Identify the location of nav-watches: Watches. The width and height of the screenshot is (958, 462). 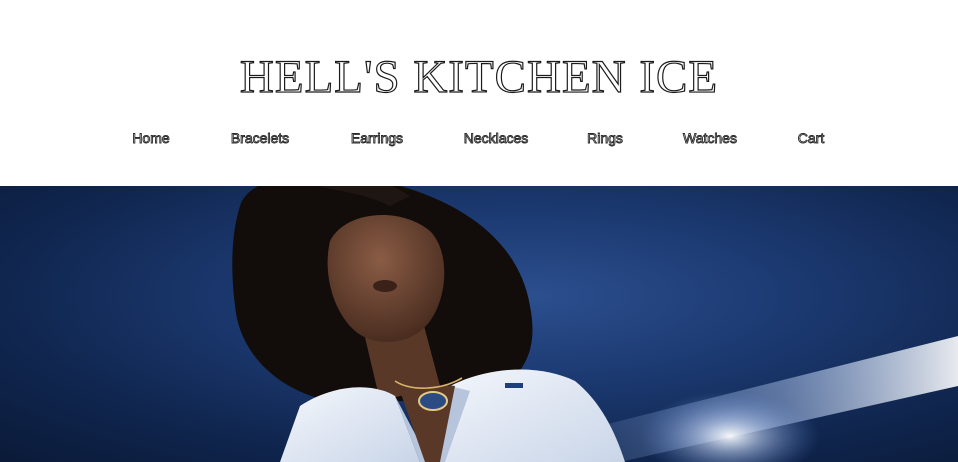
(710, 138).